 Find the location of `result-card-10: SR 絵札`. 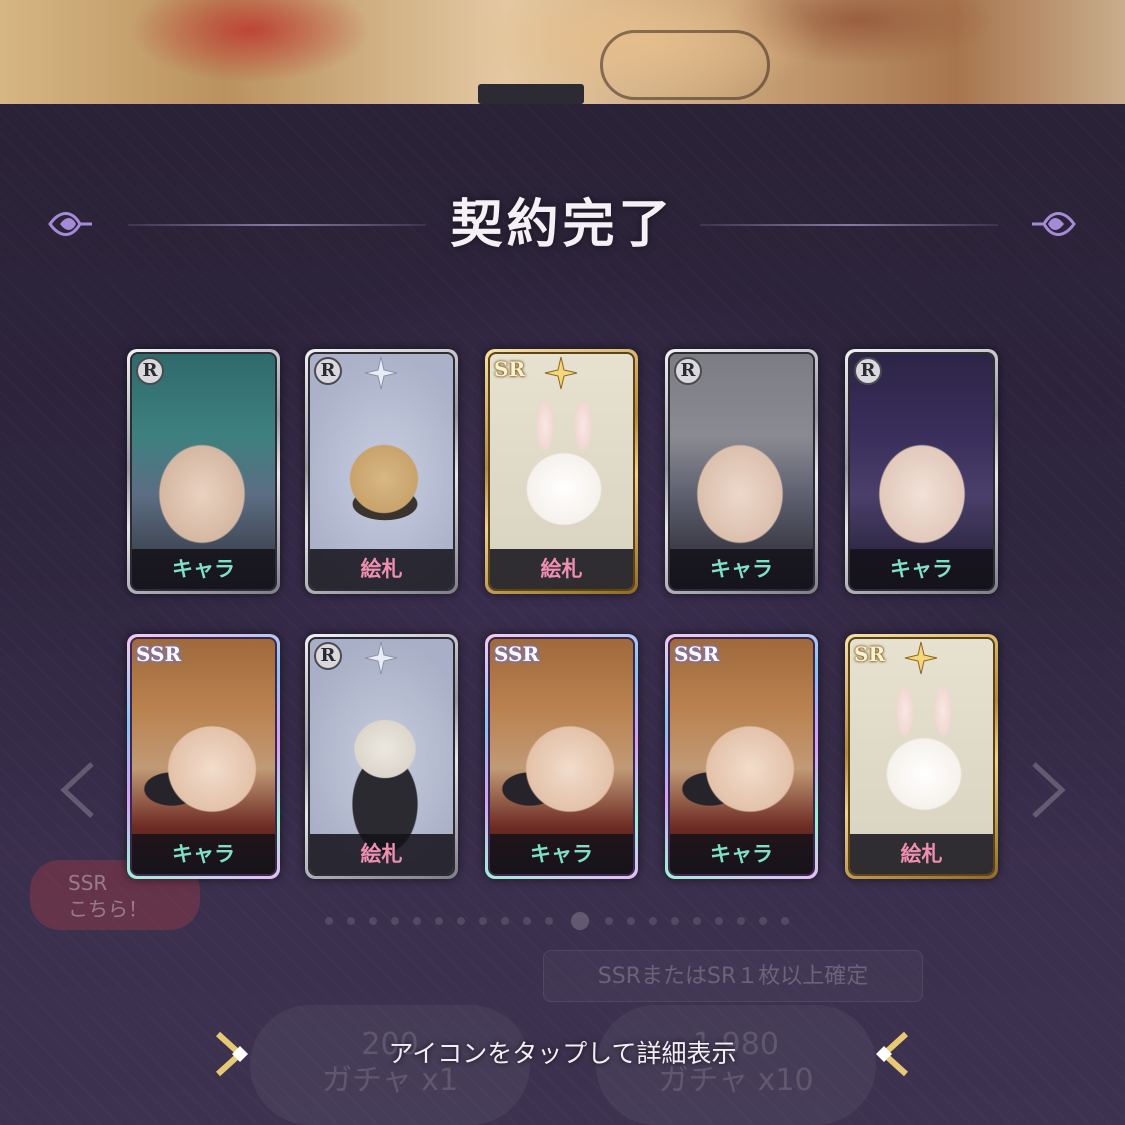

result-card-10: SR 絵札 is located at coordinates (921, 756).